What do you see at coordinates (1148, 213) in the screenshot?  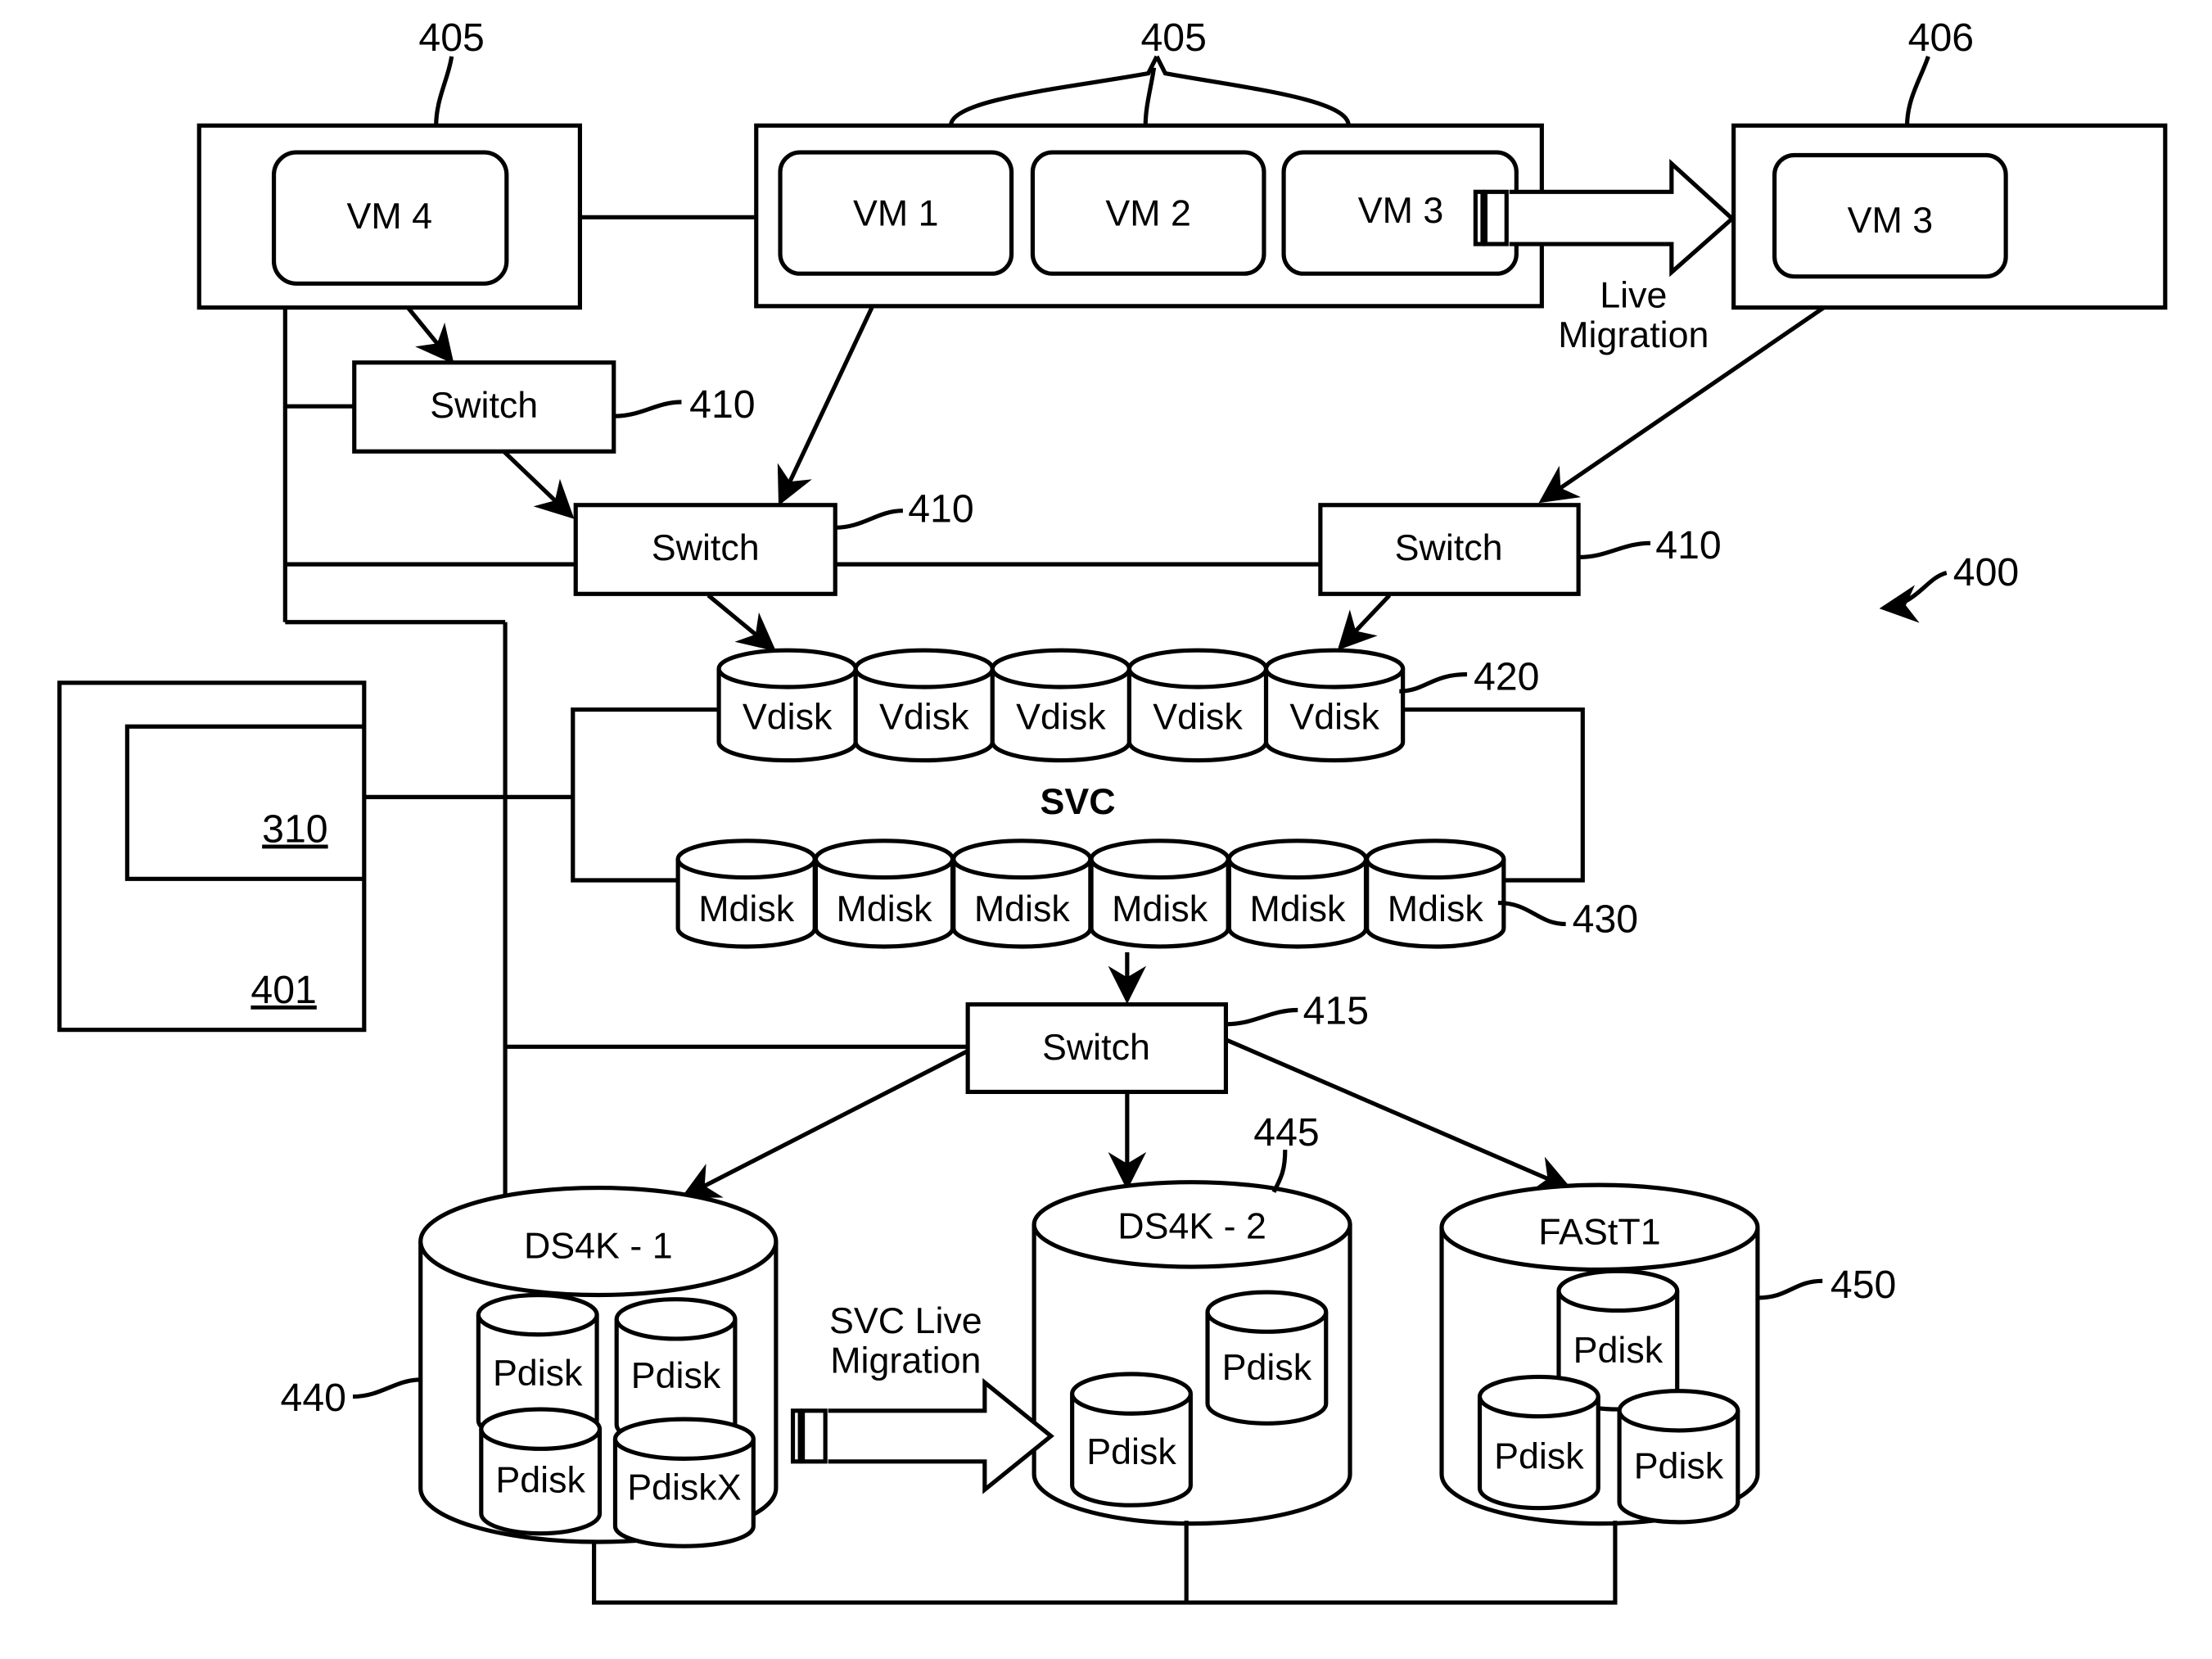 I see `vm-2-label: VM 2` at bounding box center [1148, 213].